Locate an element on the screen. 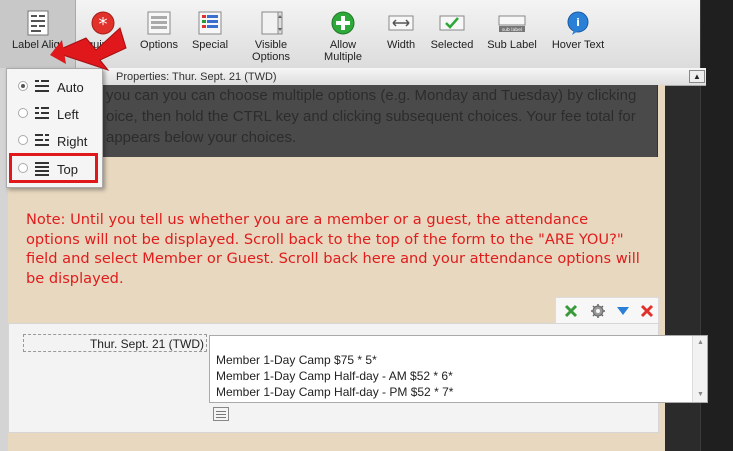  add-plus-icon is located at coordinates (343, 23).